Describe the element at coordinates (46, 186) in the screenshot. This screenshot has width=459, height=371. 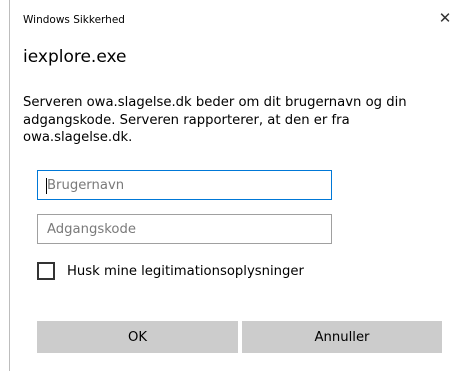
I see `text-caret` at that location.